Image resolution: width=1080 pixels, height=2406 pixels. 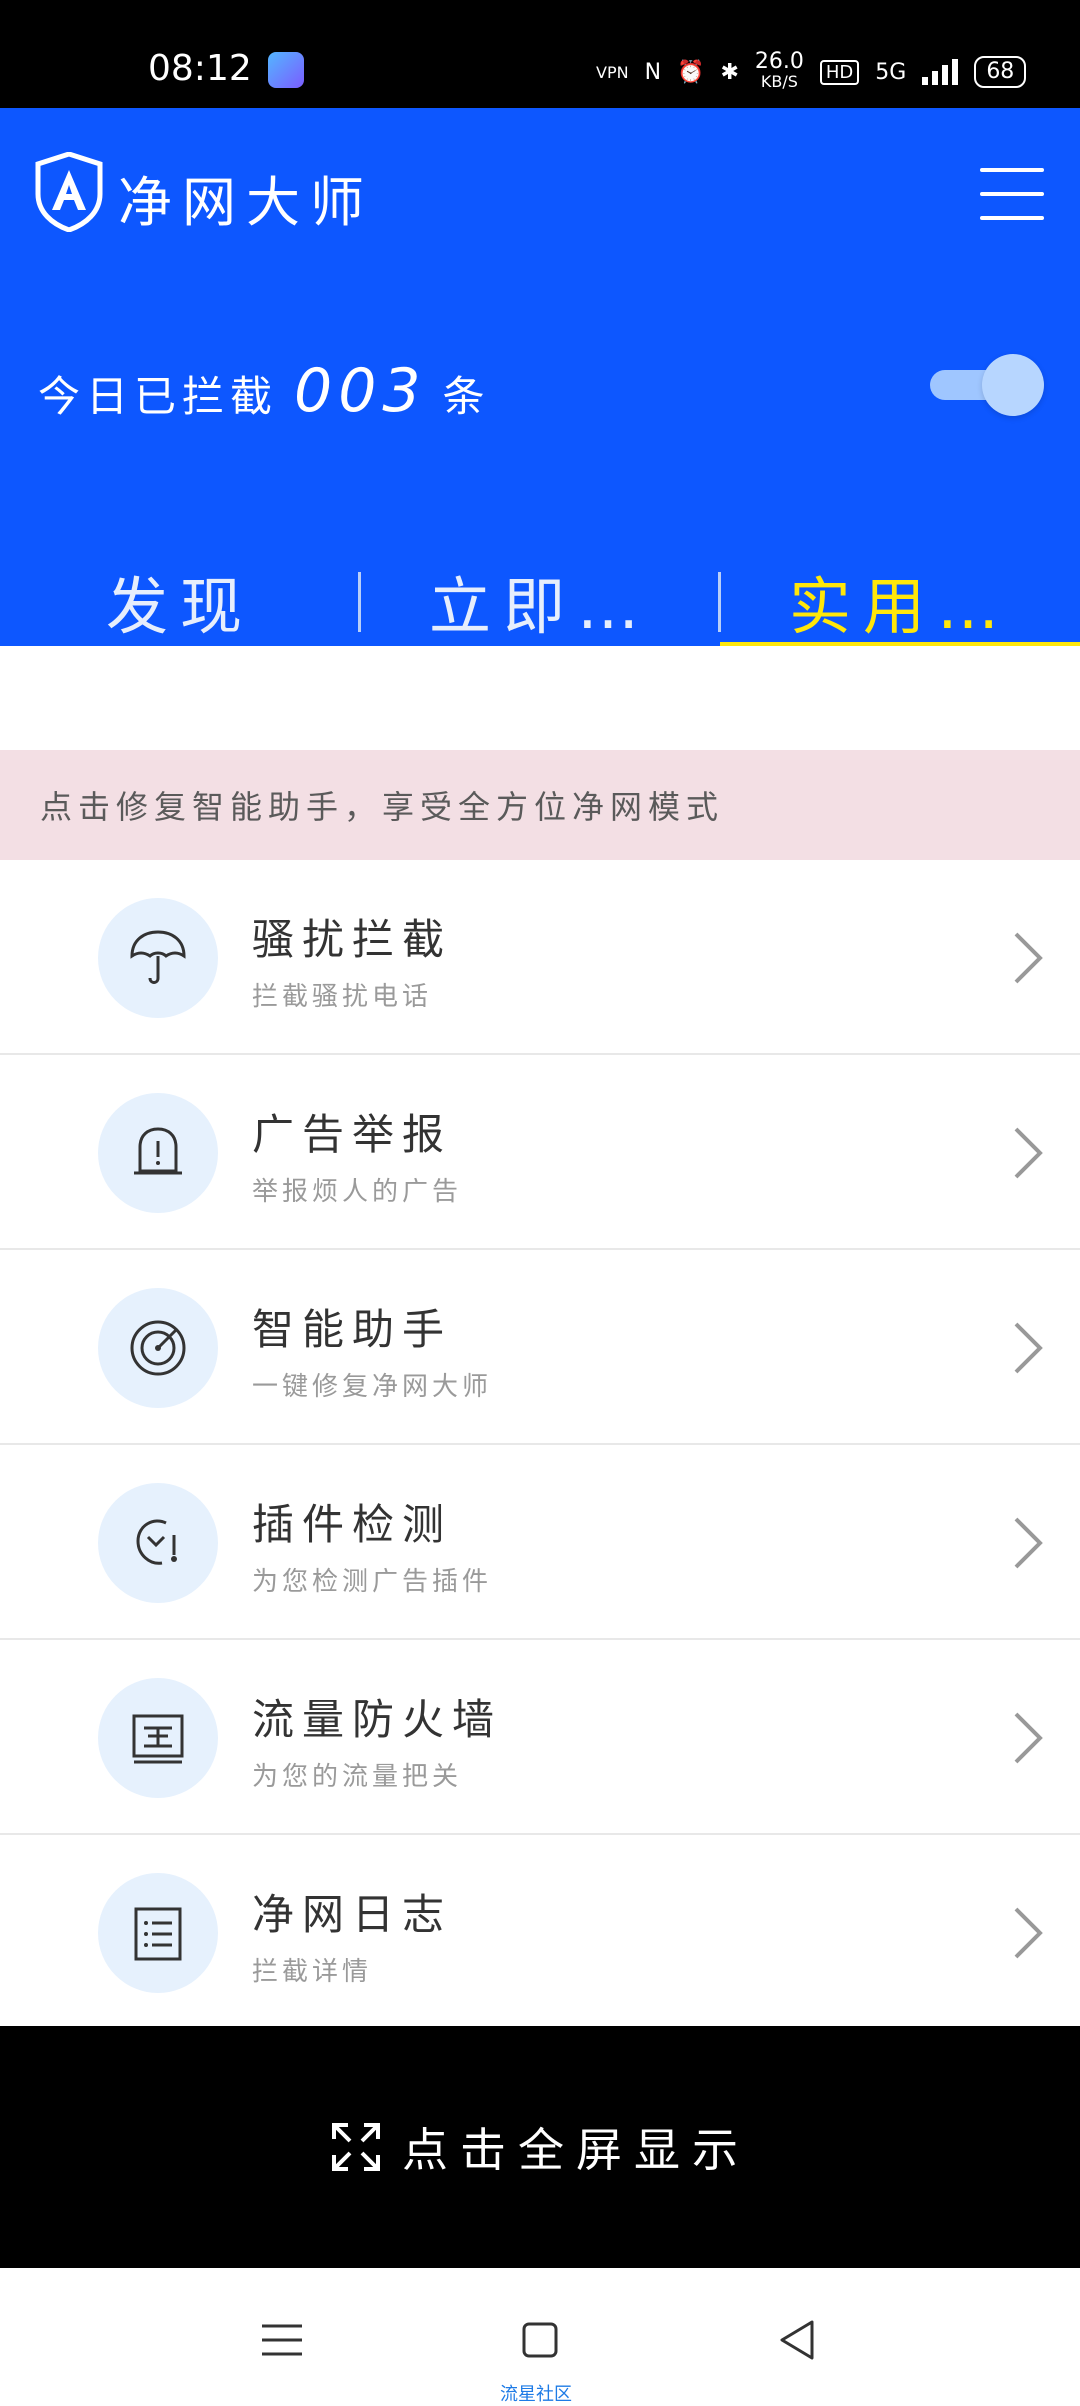 I want to click on item-subtitle: 为您的流量把关, so click(x=357, y=1777).